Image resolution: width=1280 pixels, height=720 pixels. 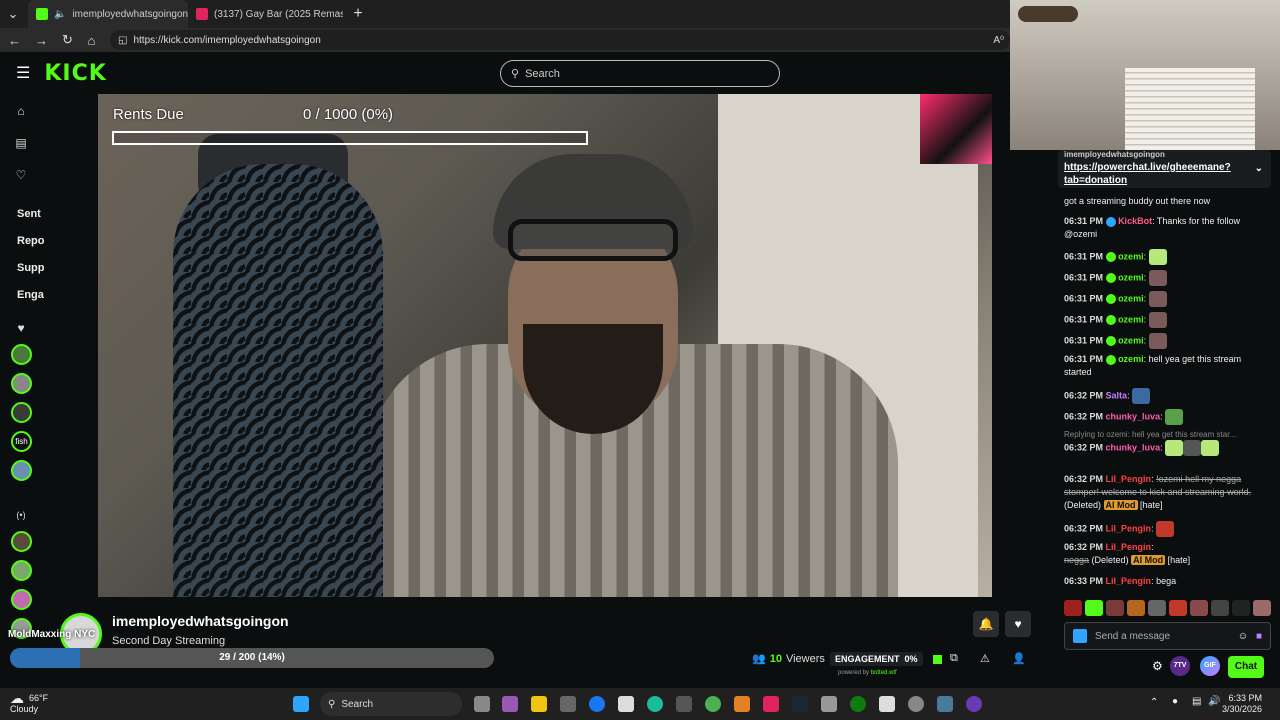 What do you see at coordinates (1259, 636) in the screenshot?
I see `gift-icon: ■` at bounding box center [1259, 636].